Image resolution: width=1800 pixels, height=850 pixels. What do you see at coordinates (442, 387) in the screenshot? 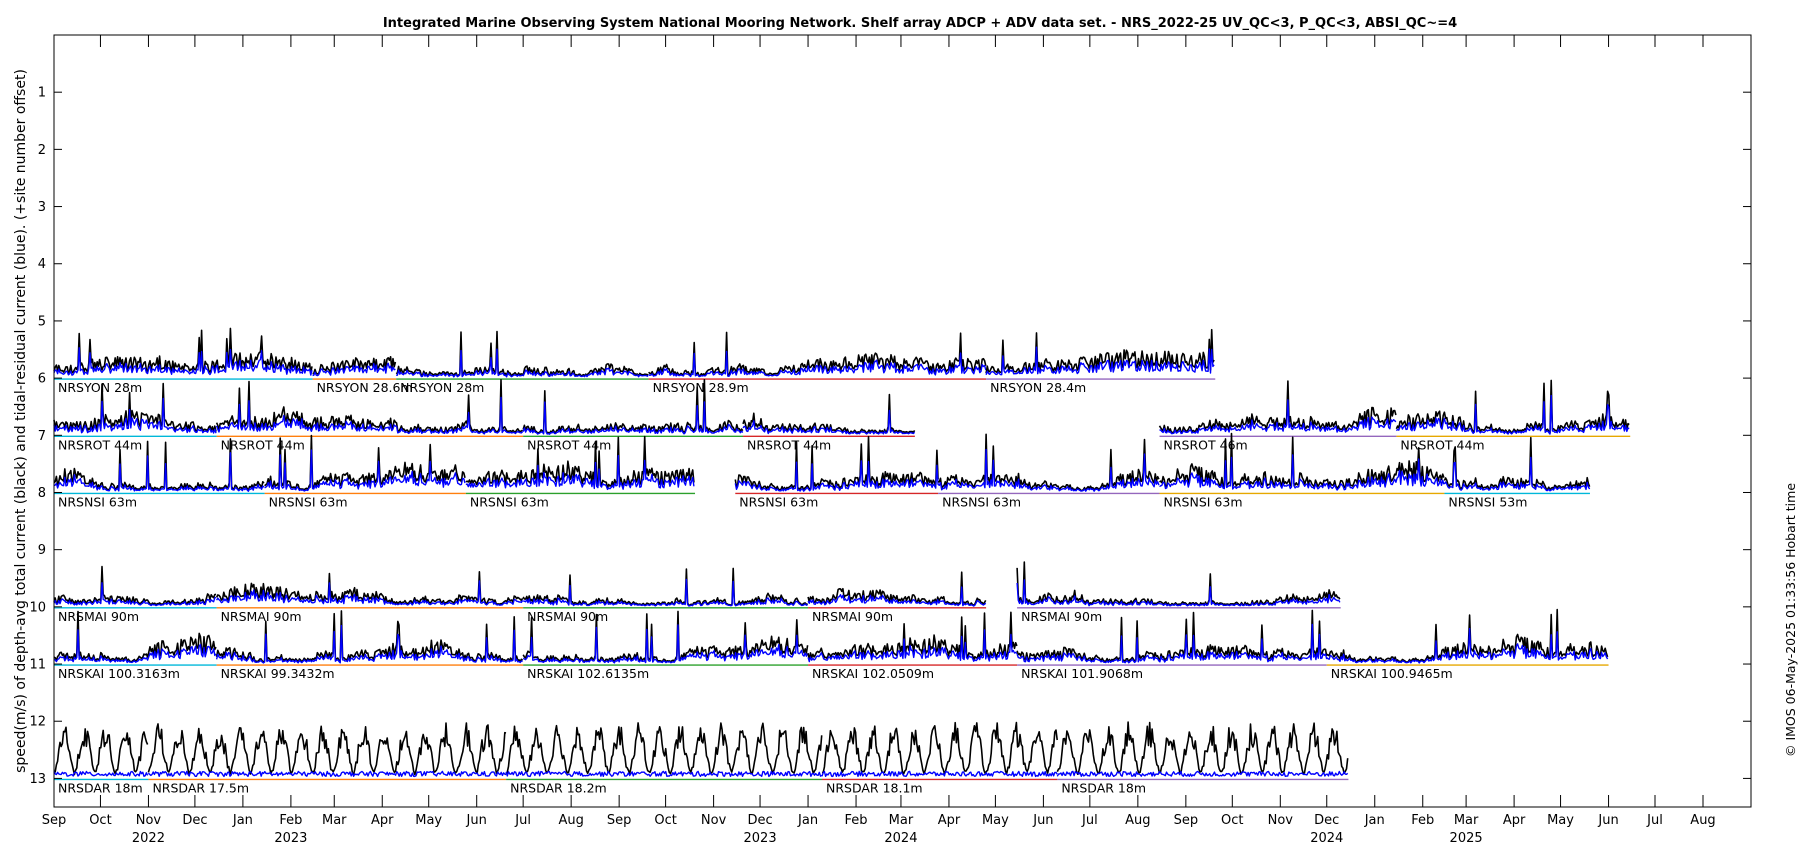
I see `segment-label: NRSYON 28m` at bounding box center [442, 387].